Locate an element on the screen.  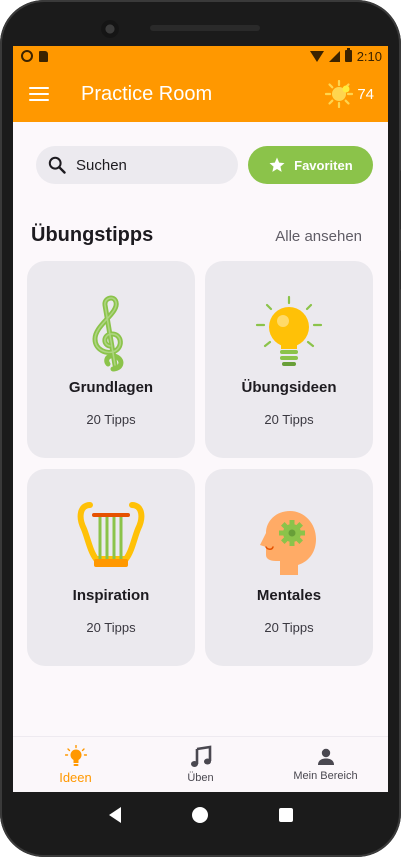
card-title: Inspiration is located at coordinates (111, 595).